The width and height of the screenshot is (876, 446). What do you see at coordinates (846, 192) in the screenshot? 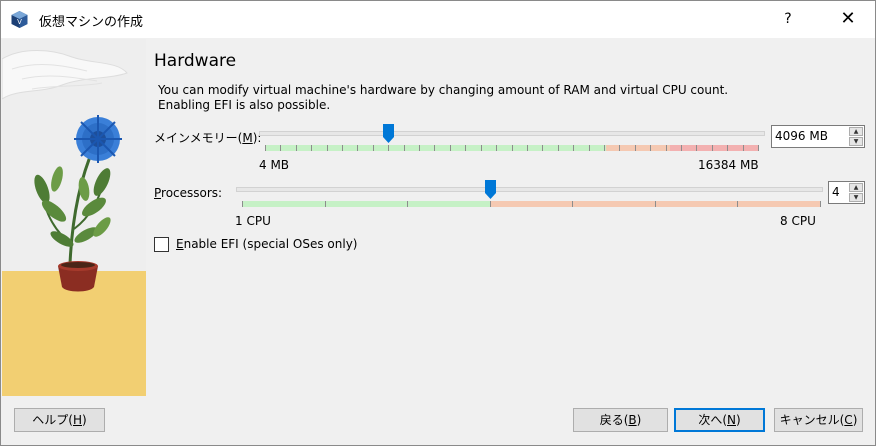
I see `processors-spinbox: 4 ▲ ▼` at bounding box center [846, 192].